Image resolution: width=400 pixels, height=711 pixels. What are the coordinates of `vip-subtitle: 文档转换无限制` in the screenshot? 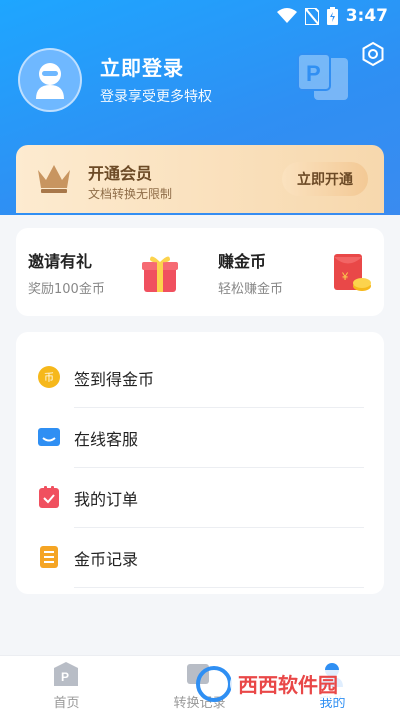 It's located at (130, 194).